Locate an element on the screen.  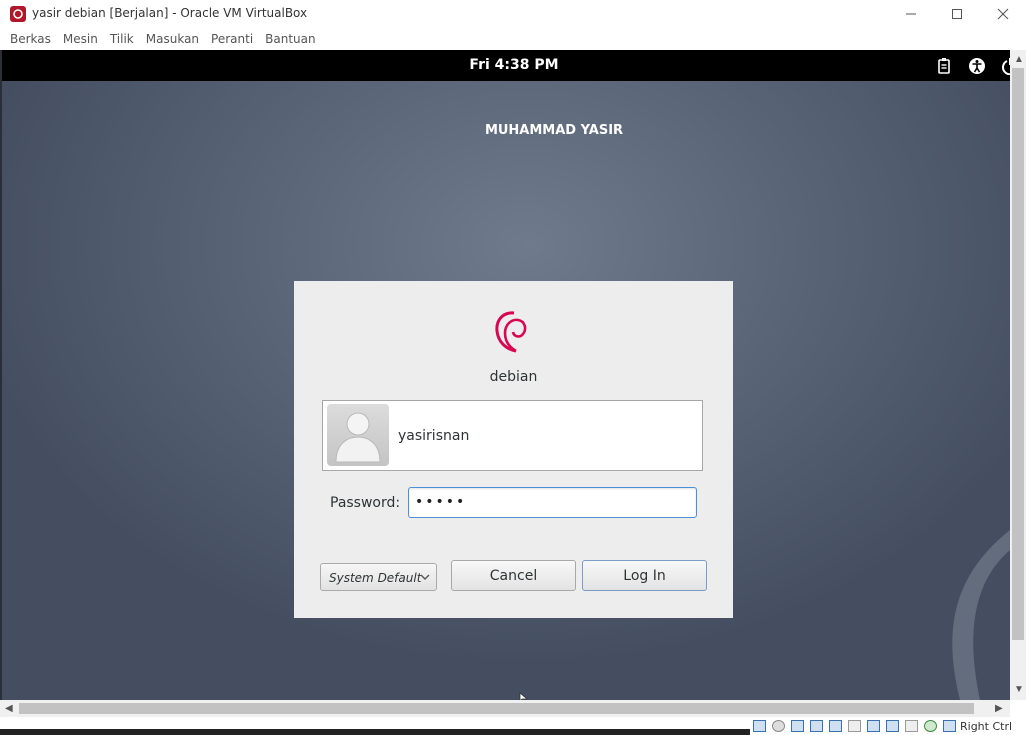
vertical-scrollbar: ▲ ▼ is located at coordinates (1018, 375).